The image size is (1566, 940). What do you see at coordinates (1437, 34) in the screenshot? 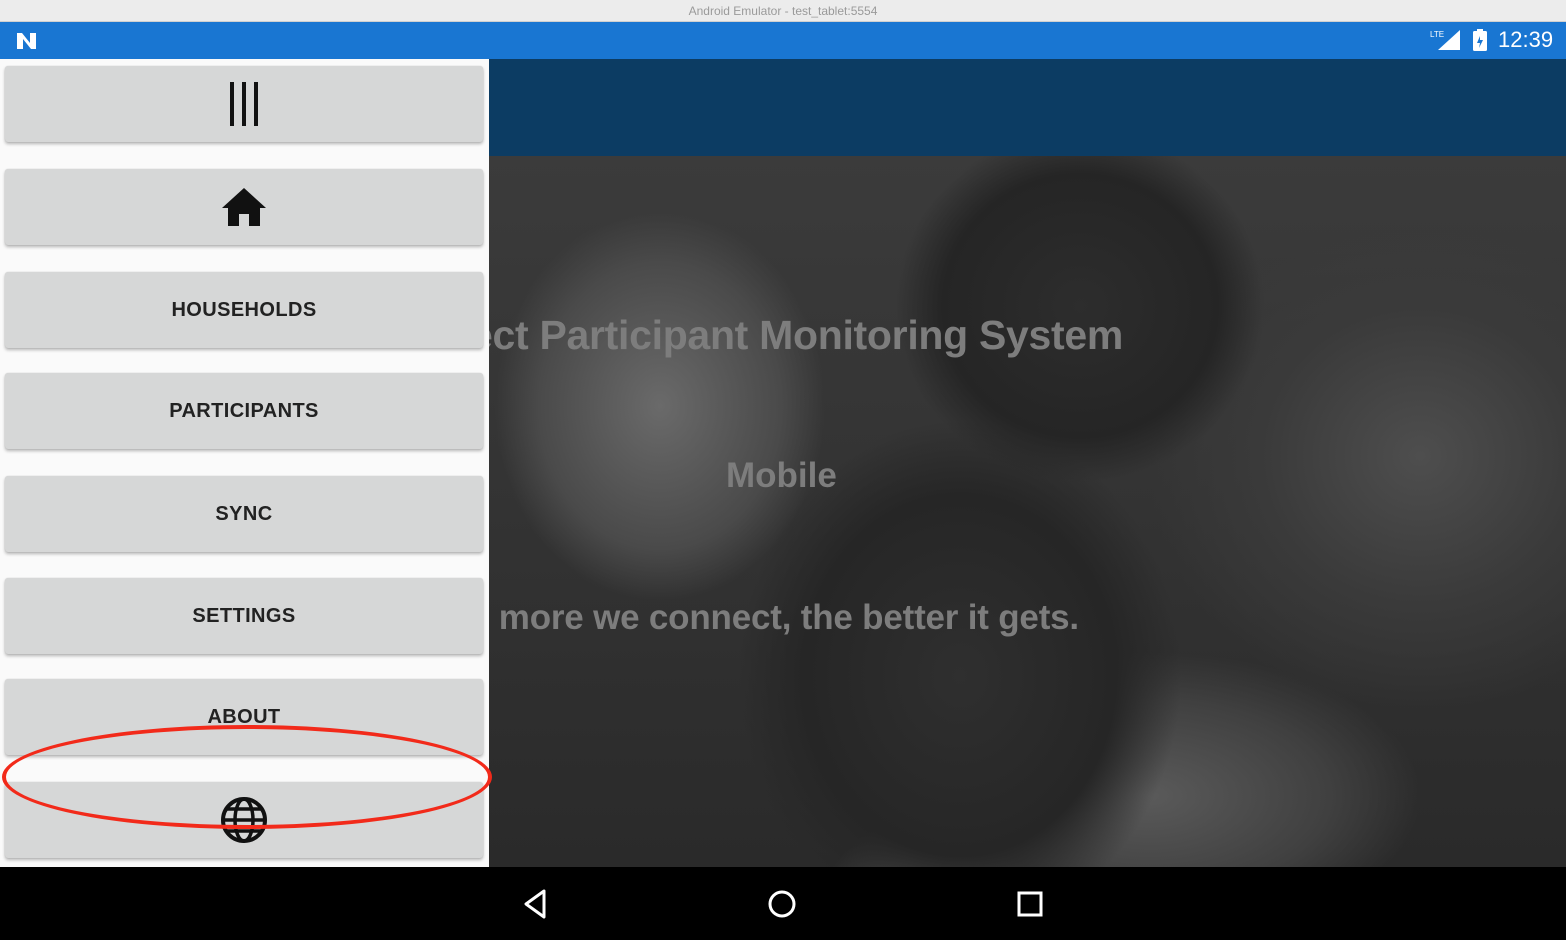
I see `svg-text: LTE` at bounding box center [1437, 34].